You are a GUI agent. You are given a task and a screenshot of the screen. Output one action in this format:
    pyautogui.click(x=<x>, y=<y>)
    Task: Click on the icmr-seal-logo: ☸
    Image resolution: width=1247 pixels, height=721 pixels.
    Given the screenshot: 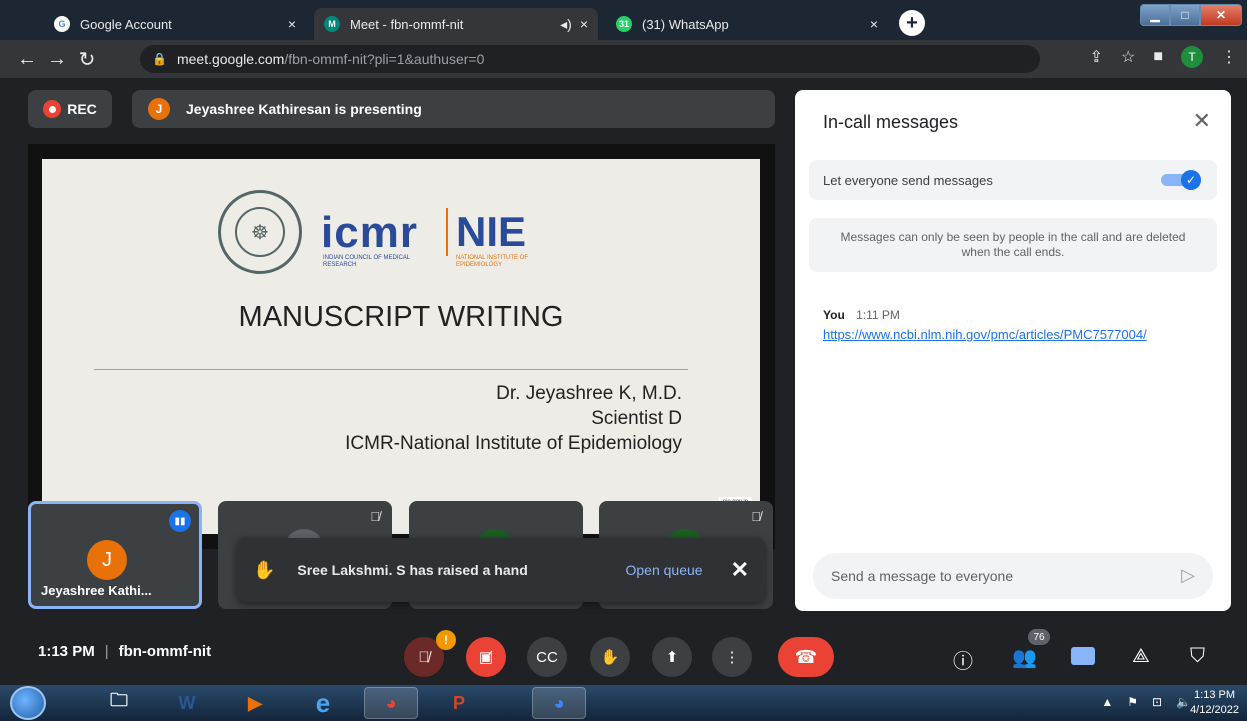 What is the action you would take?
    pyautogui.click(x=260, y=232)
    